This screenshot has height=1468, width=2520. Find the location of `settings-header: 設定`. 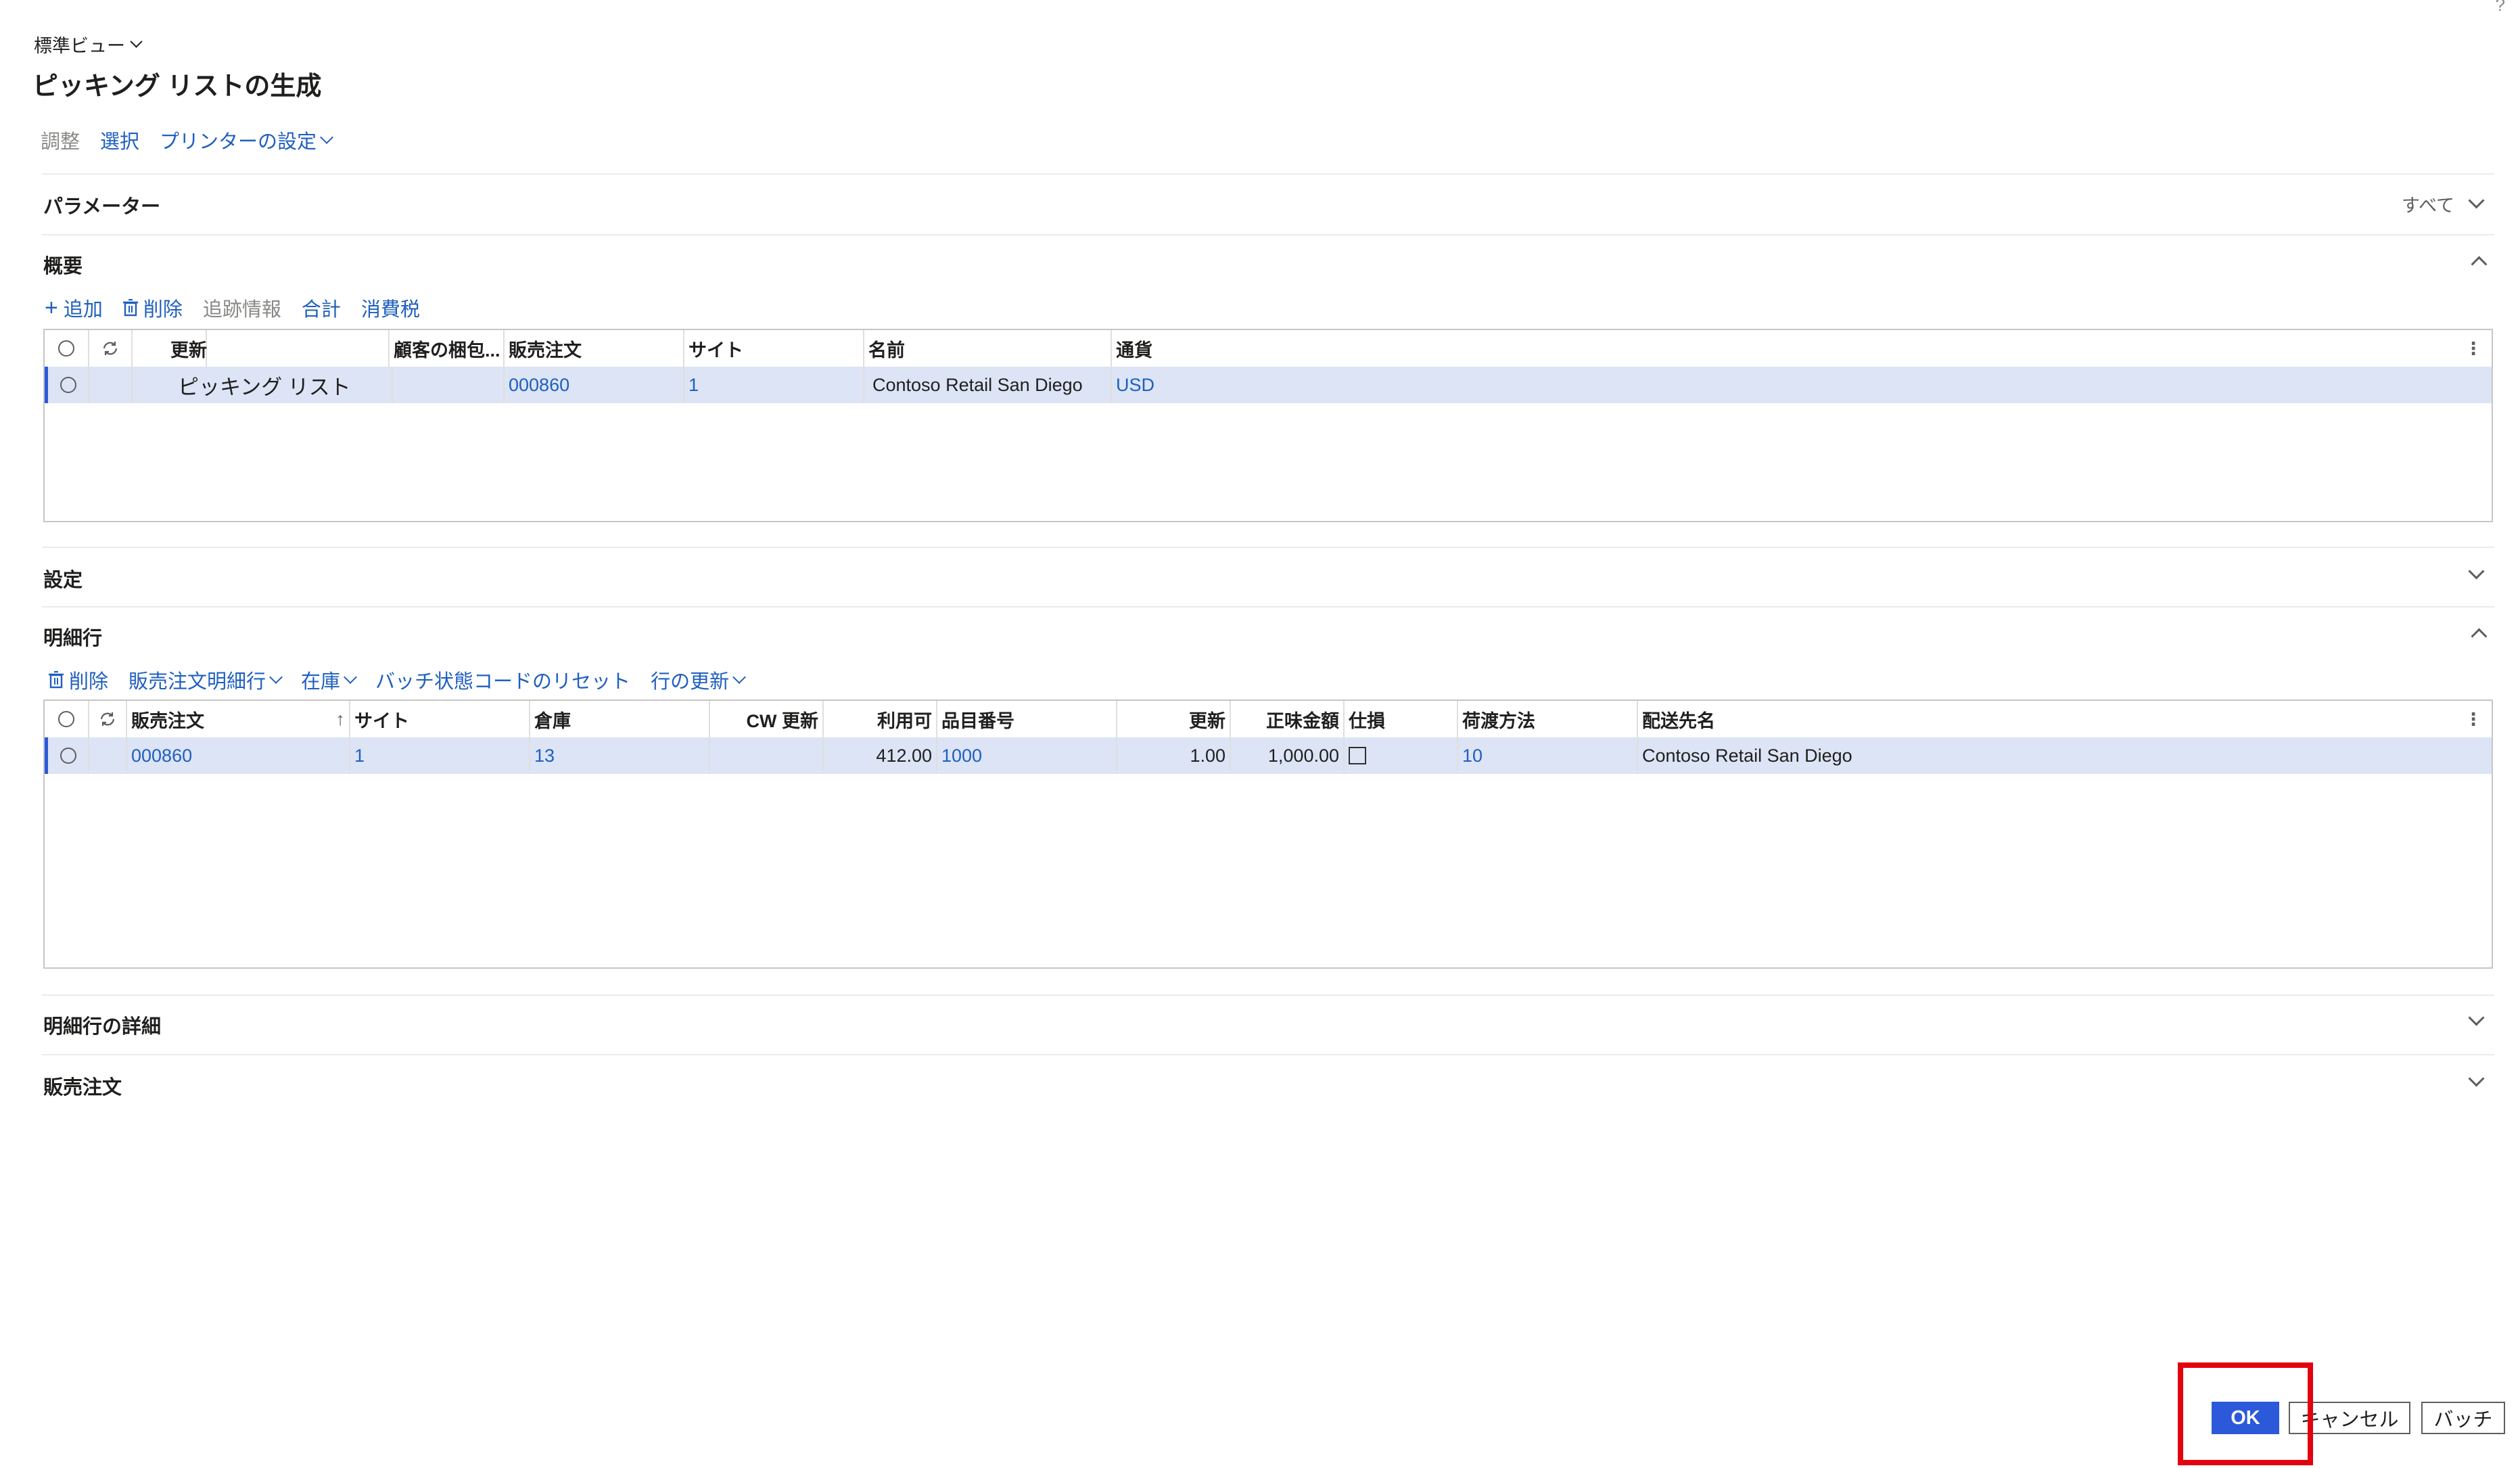

settings-header: 設定 is located at coordinates (63, 578).